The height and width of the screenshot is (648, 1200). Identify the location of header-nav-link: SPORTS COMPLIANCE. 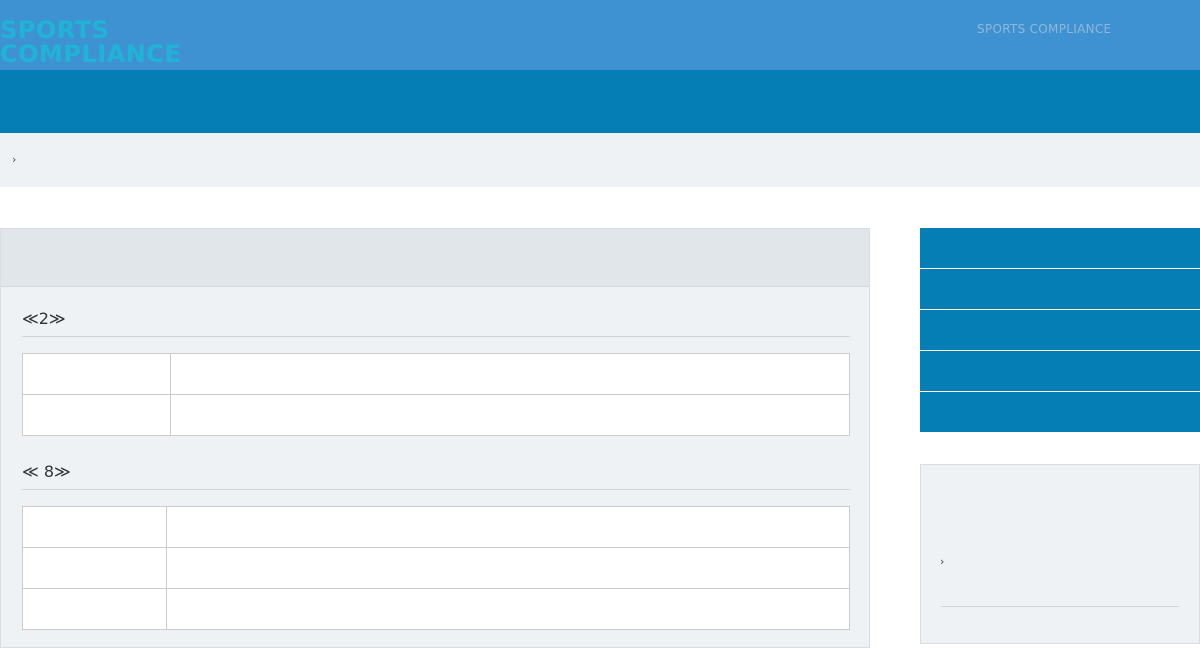
(1044, 29).